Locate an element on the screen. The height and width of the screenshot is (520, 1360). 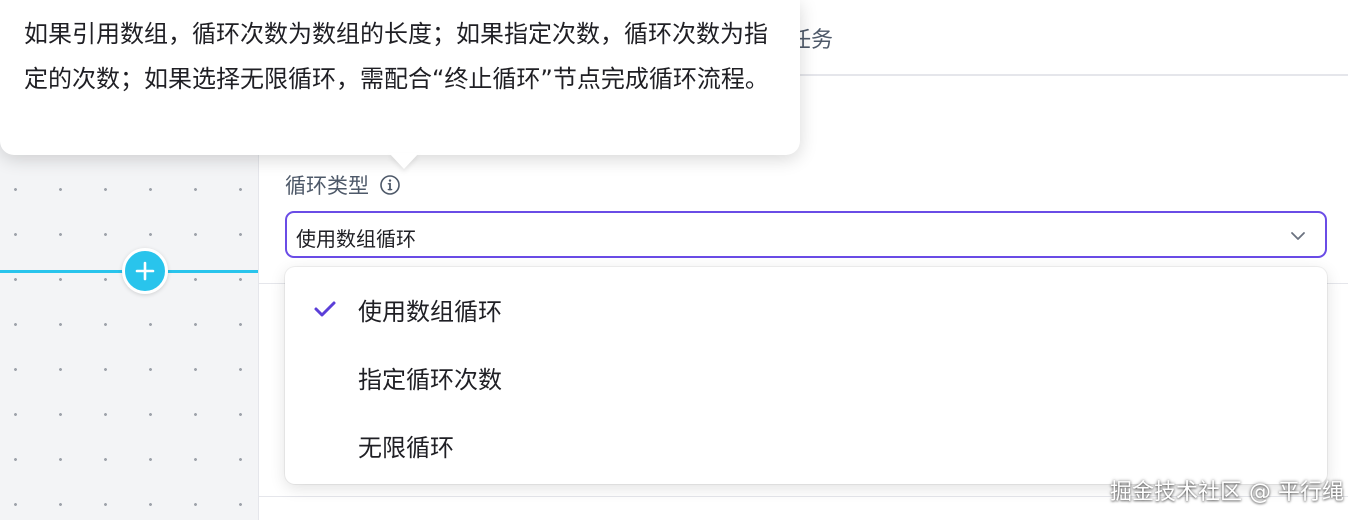
option-label: 无限循环 is located at coordinates (406, 447).